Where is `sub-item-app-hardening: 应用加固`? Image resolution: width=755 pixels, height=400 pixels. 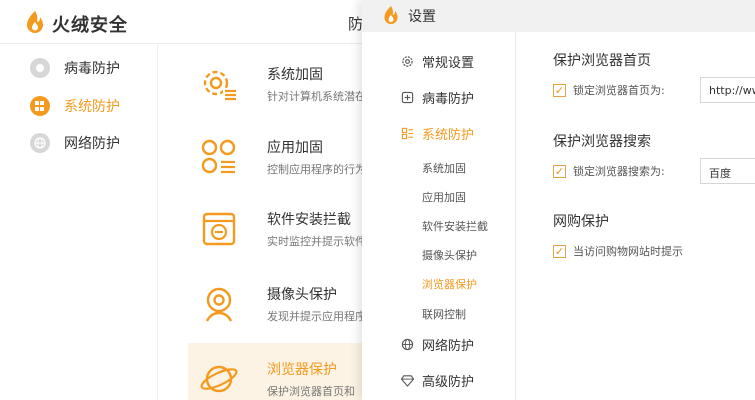 sub-item-app-hardening: 应用加固 is located at coordinates (444, 197).